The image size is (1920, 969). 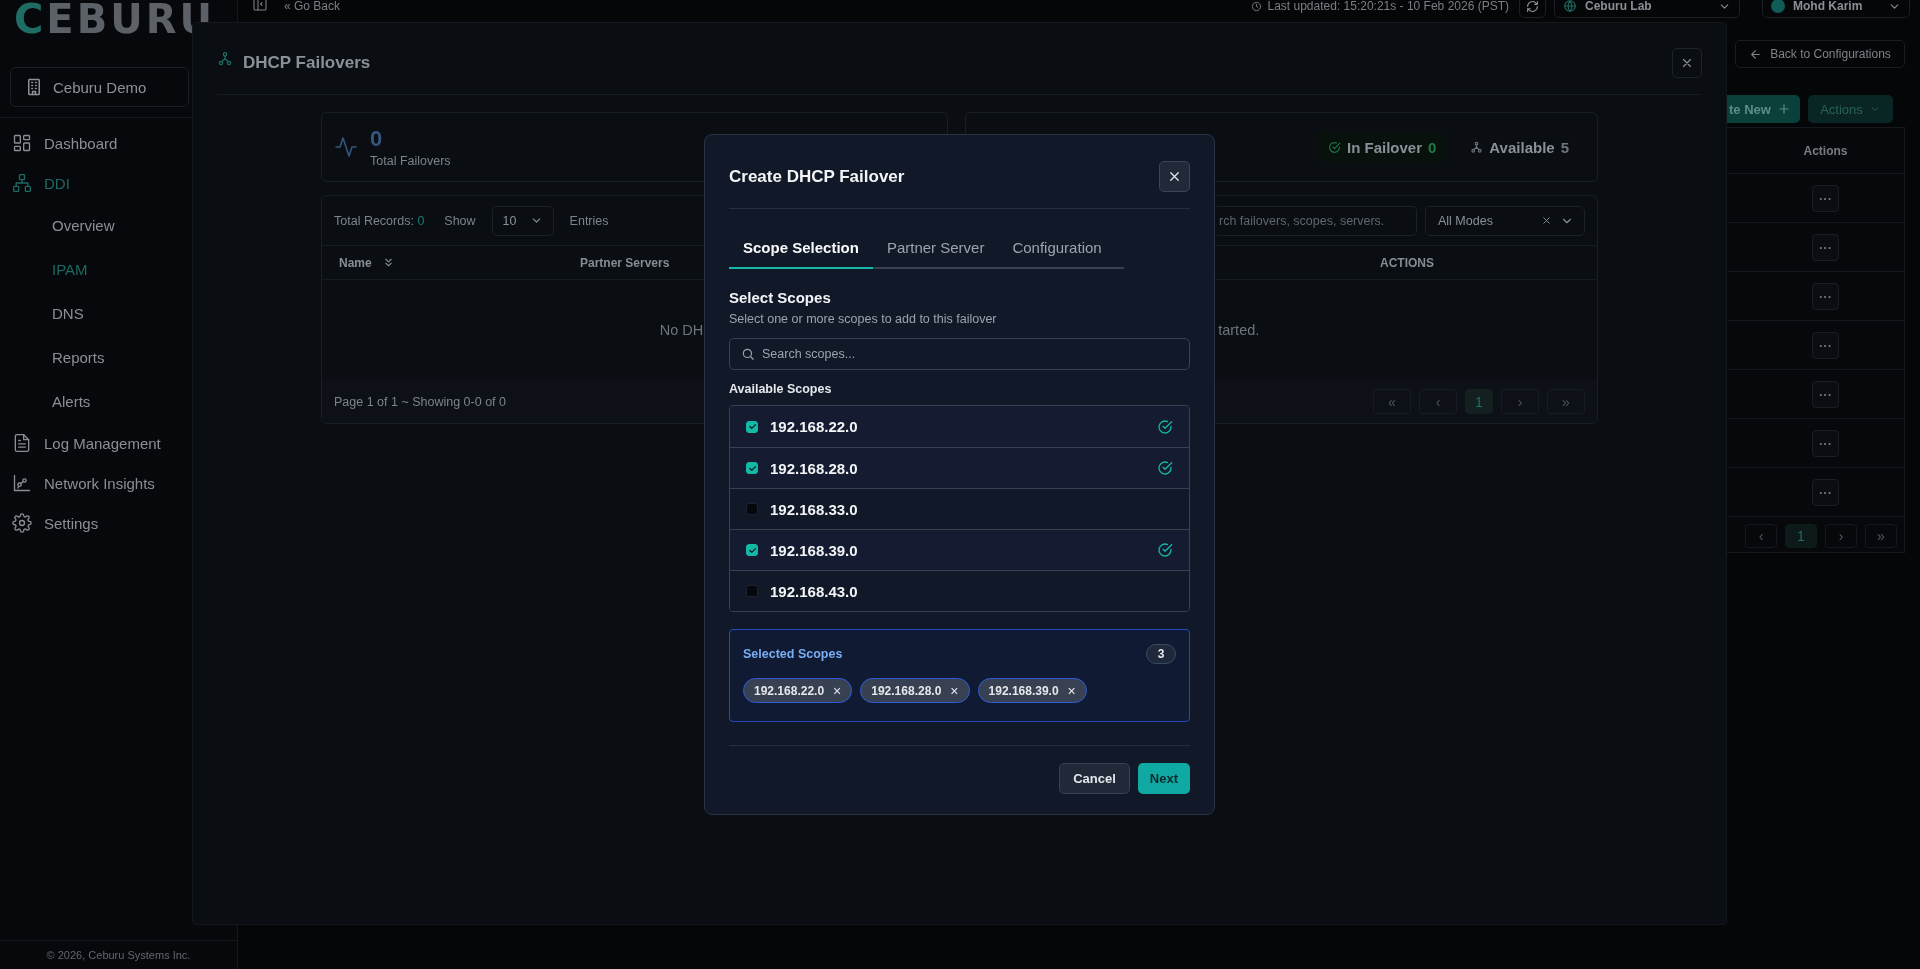 I want to click on create-button: te New, so click(x=1763, y=109).